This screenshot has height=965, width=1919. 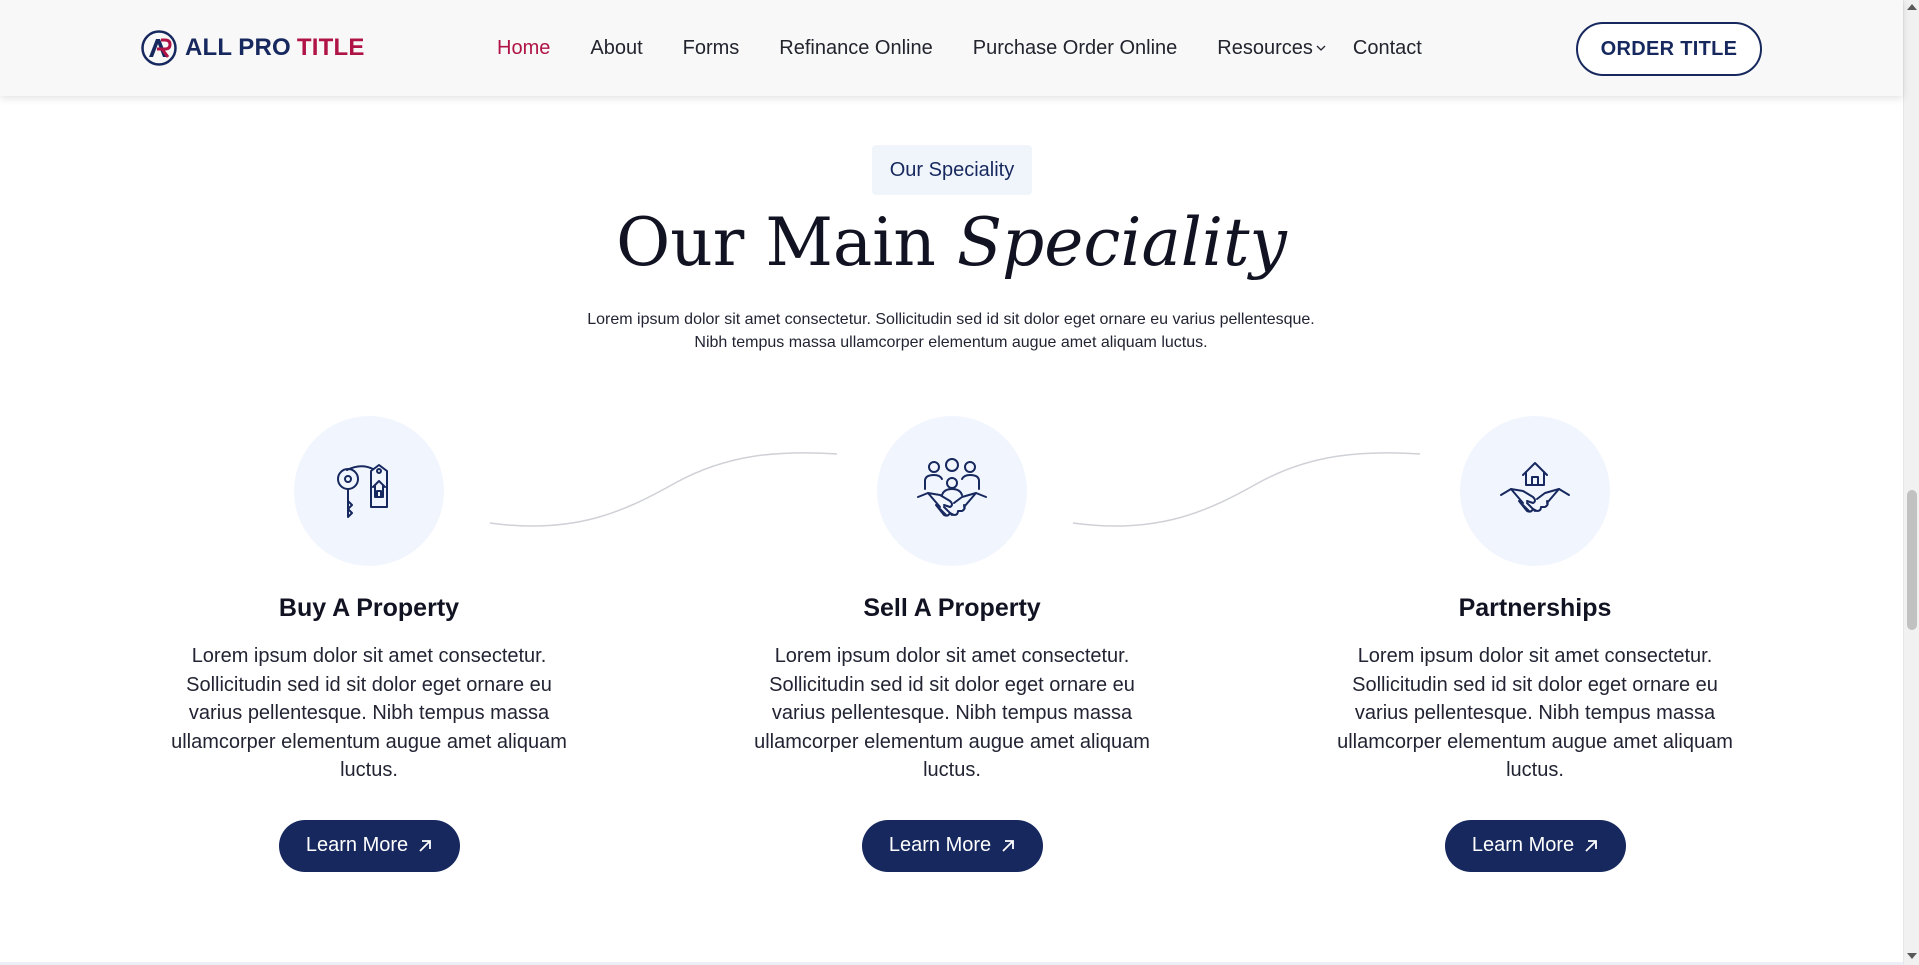 What do you see at coordinates (1912, 956) in the screenshot?
I see `scroll-down-arrow-icon` at bounding box center [1912, 956].